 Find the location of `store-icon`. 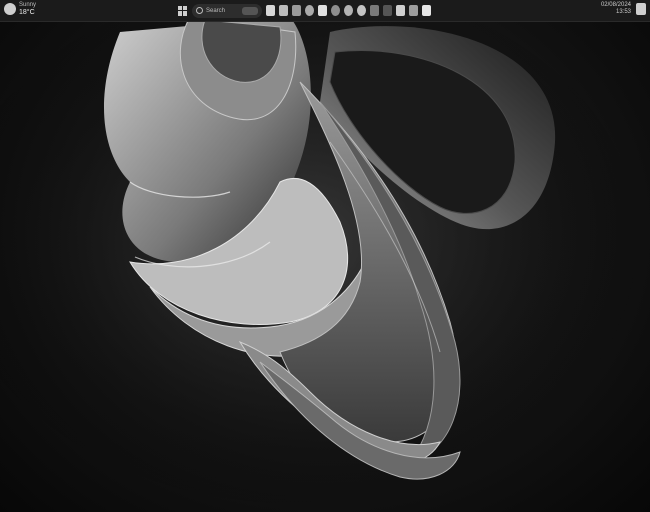

store-icon is located at coordinates (283, 10).